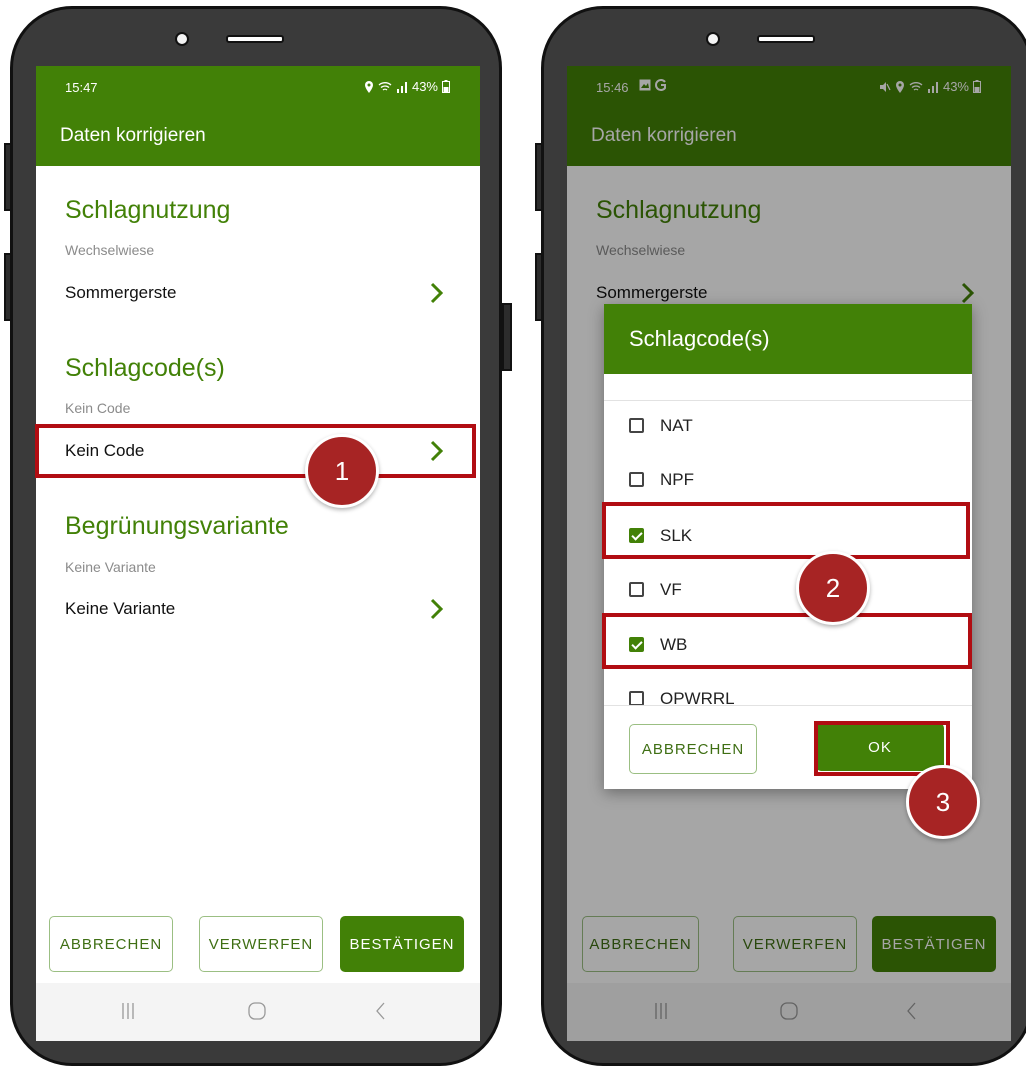 The width and height of the screenshot is (1026, 1066). What do you see at coordinates (699, 338) in the screenshot?
I see `dialog-title: Schlagcode(s)` at bounding box center [699, 338].